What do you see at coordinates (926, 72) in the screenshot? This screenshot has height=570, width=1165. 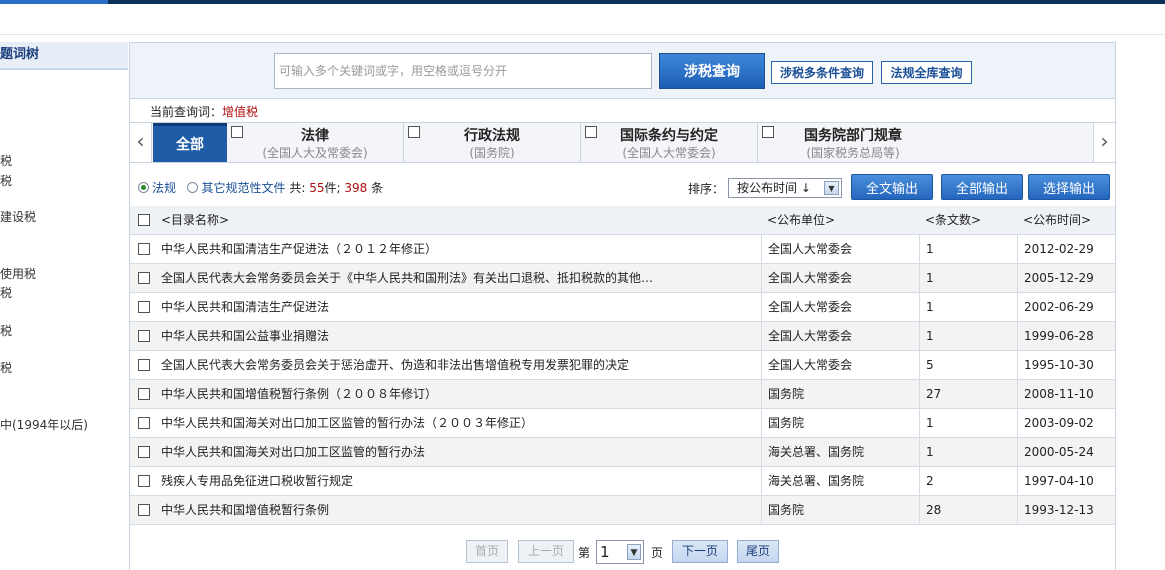 I see `full-library-search-button: 法规全库查询` at bounding box center [926, 72].